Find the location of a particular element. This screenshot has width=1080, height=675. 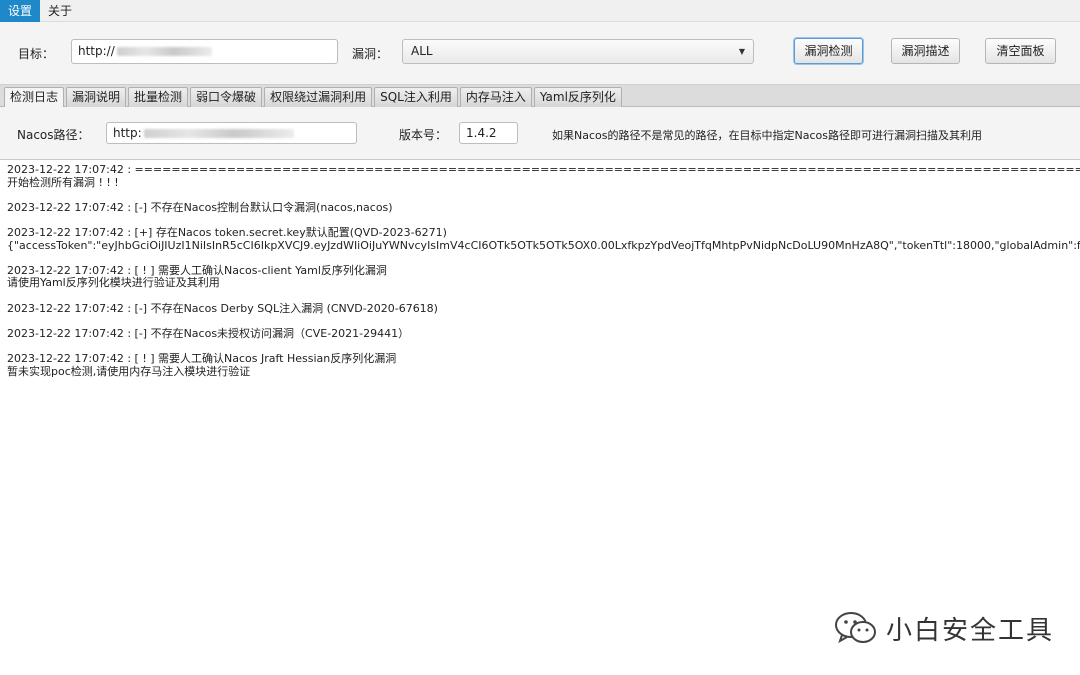

clear-button: 清空面板 is located at coordinates (1020, 51).